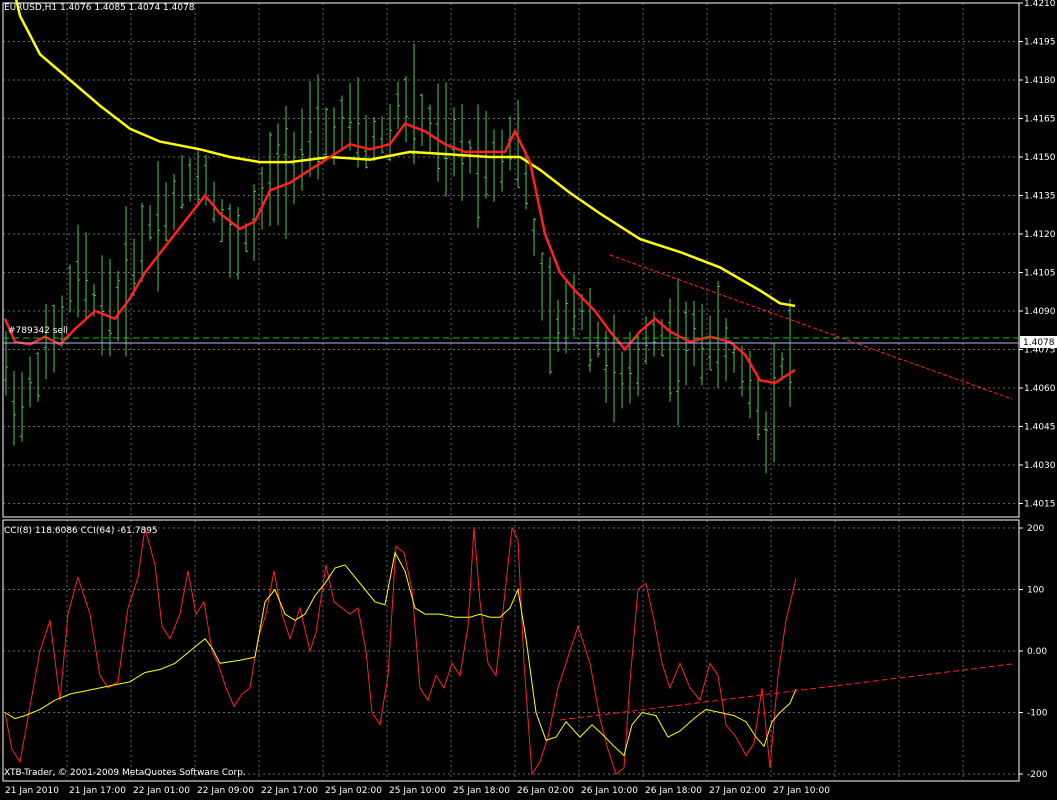  What do you see at coordinates (1037, 775) in the screenshot?
I see `cci-tick-label: -200` at bounding box center [1037, 775].